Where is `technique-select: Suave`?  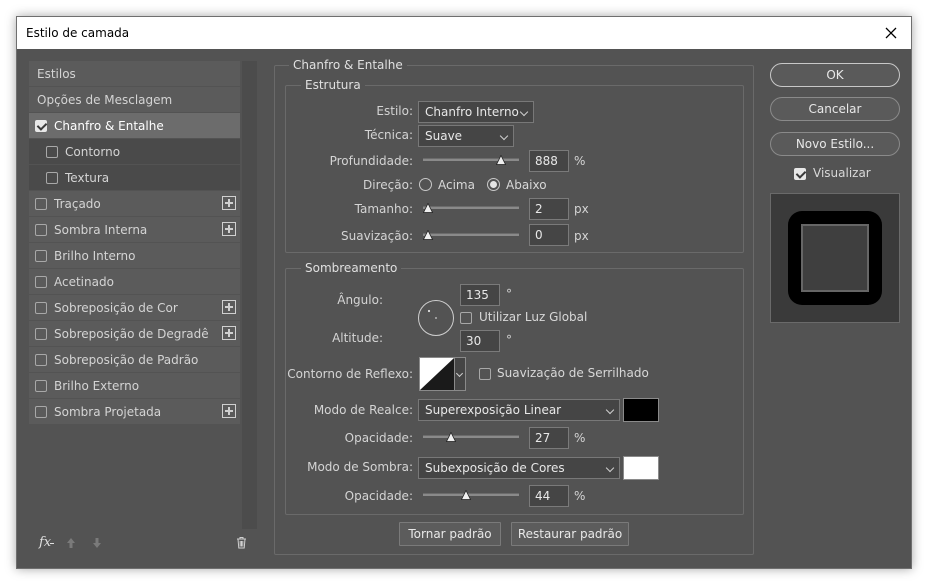
technique-select: Suave is located at coordinates (466, 136).